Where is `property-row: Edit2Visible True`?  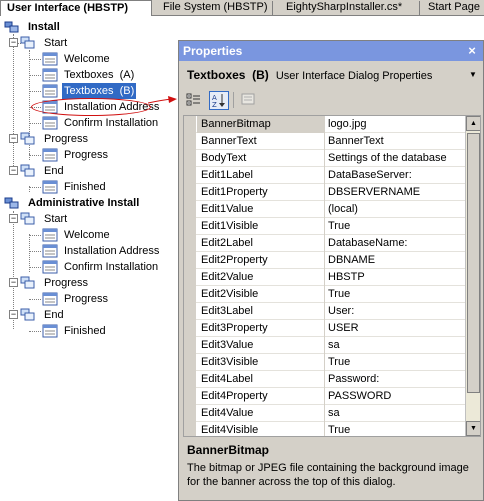
property-row: Edit2Visible True is located at coordinates (325, 294).